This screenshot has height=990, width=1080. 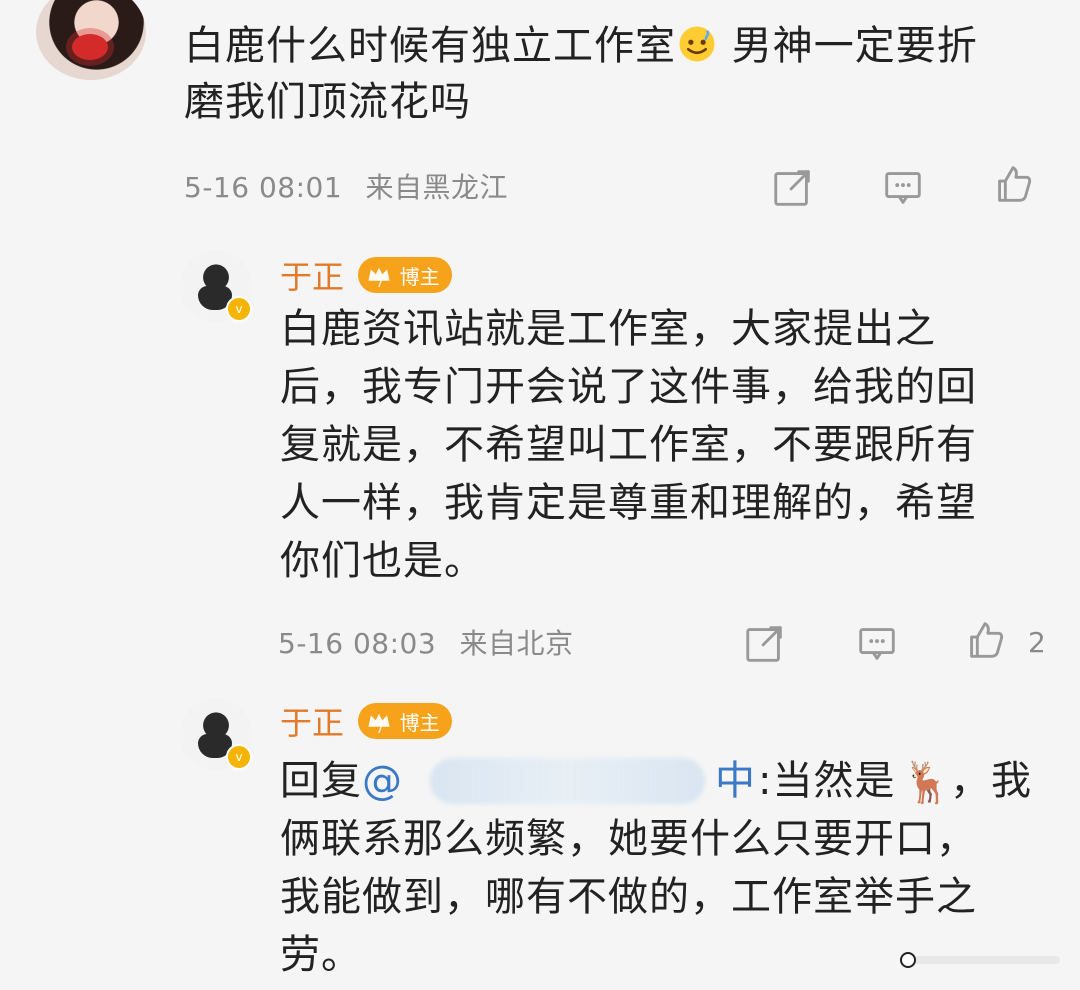 What do you see at coordinates (848, 46) in the screenshot?
I see `comment-text-line1-cont: 男神一定要折` at bounding box center [848, 46].